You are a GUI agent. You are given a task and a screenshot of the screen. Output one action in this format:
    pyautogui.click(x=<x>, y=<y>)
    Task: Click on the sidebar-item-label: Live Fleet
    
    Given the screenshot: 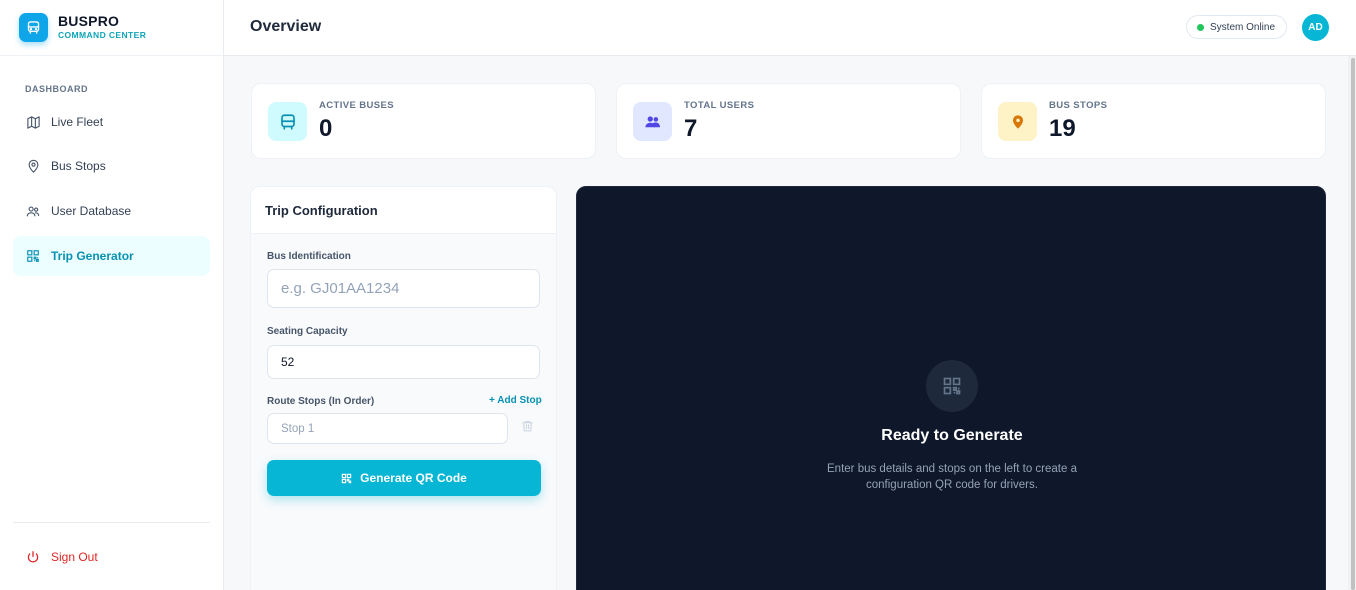 What is the action you would take?
    pyautogui.click(x=77, y=122)
    